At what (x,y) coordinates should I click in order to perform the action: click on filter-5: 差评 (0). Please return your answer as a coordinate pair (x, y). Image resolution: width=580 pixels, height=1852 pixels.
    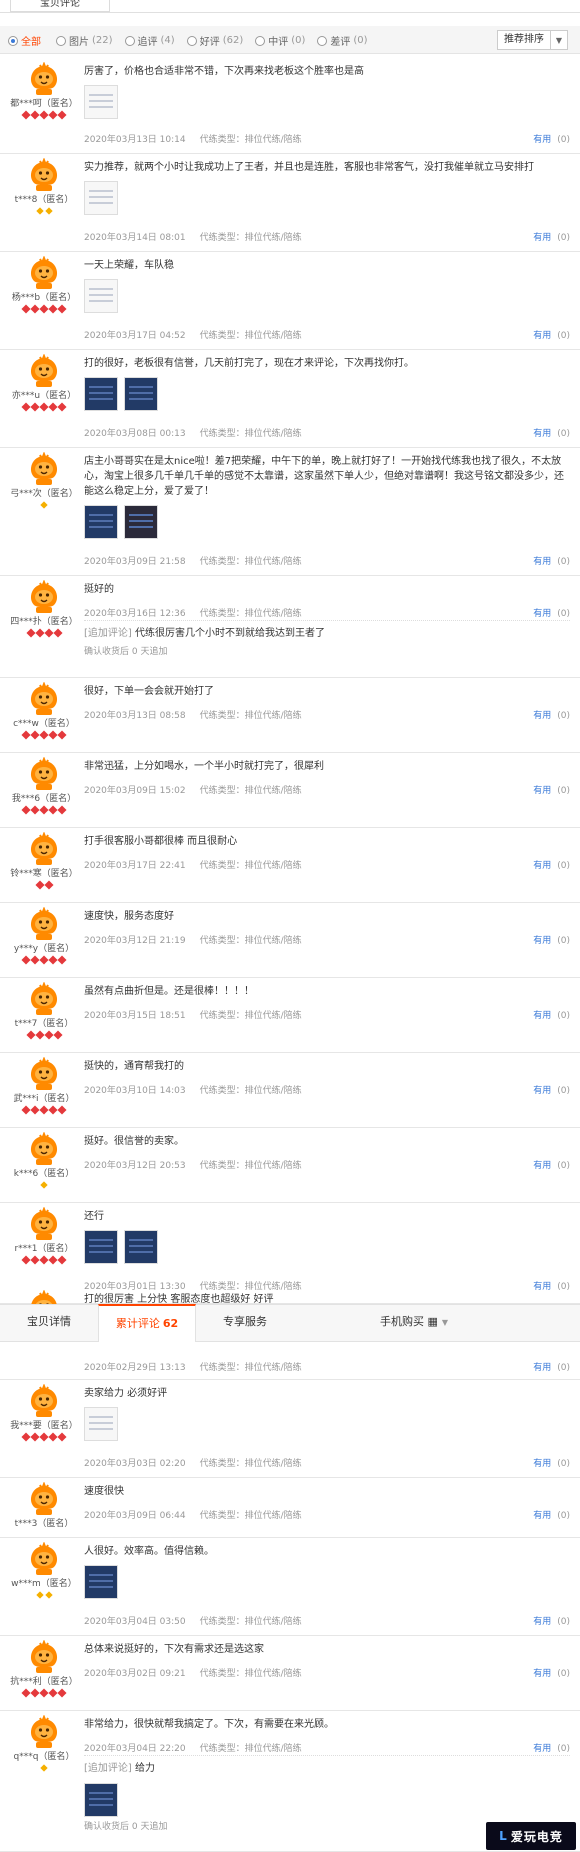
    Looking at the image, I should click on (342, 40).